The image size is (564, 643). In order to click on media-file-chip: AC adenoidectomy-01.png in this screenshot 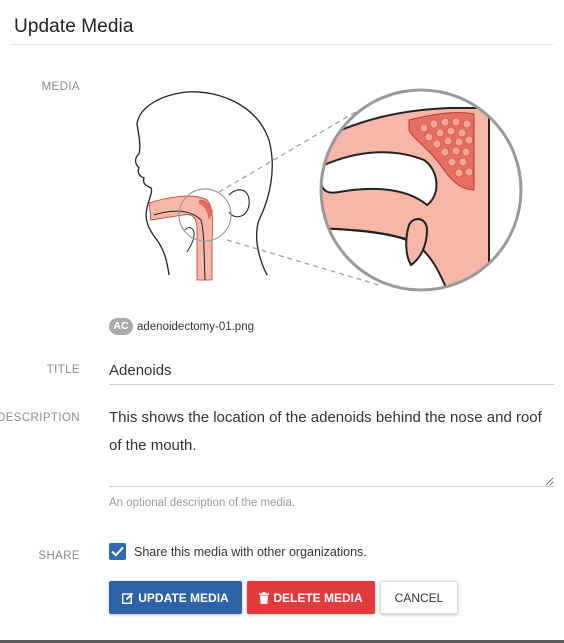, I will do `click(181, 326)`.